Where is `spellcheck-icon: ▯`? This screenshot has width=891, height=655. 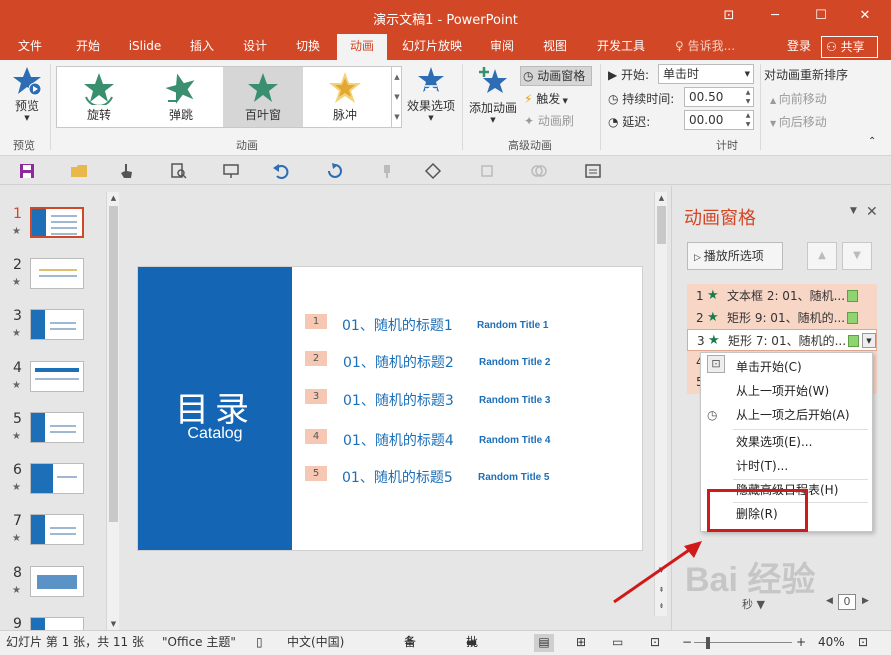
spellcheck-icon: ▯ is located at coordinates (259, 642).